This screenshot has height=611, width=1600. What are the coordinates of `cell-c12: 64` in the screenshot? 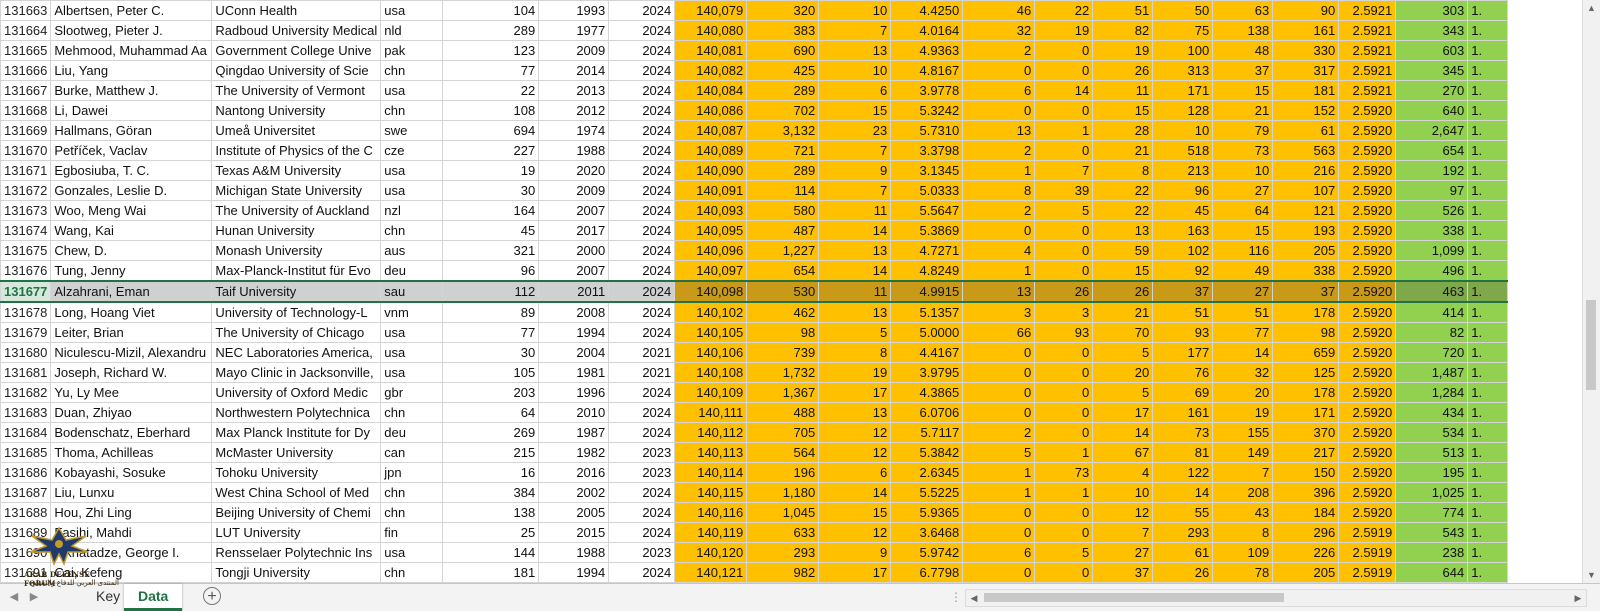 It's located at (1243, 210).